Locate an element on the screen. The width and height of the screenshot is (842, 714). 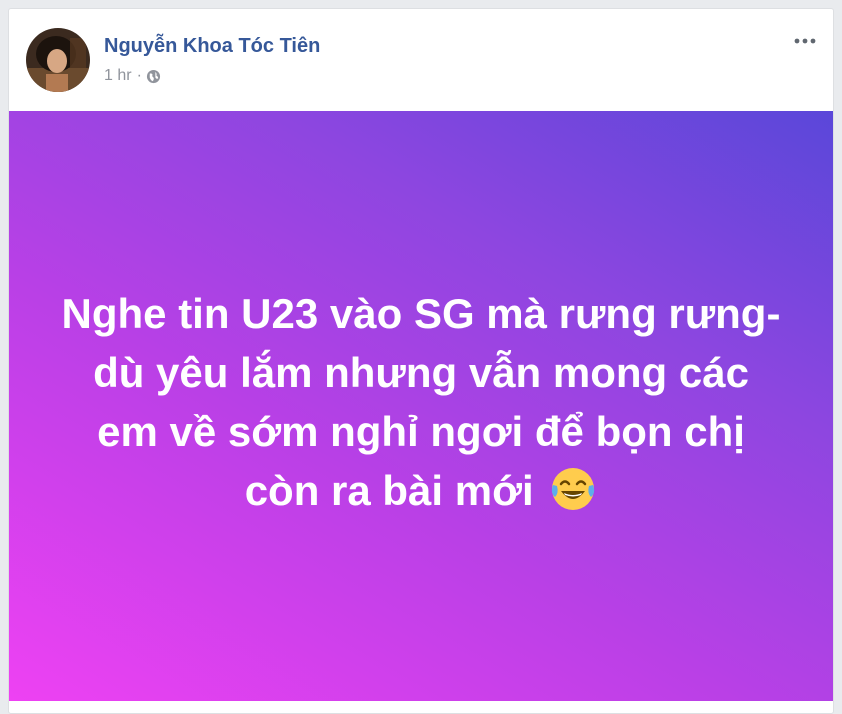
post-meta: 1 hr · is located at coordinates (132, 76).